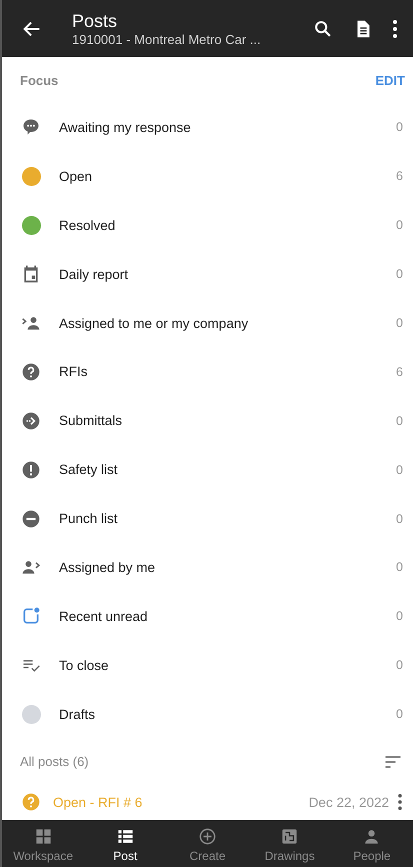 Image resolution: width=413 pixels, height=867 pixels. What do you see at coordinates (31, 470) in the screenshot?
I see `alert-icon` at bounding box center [31, 470].